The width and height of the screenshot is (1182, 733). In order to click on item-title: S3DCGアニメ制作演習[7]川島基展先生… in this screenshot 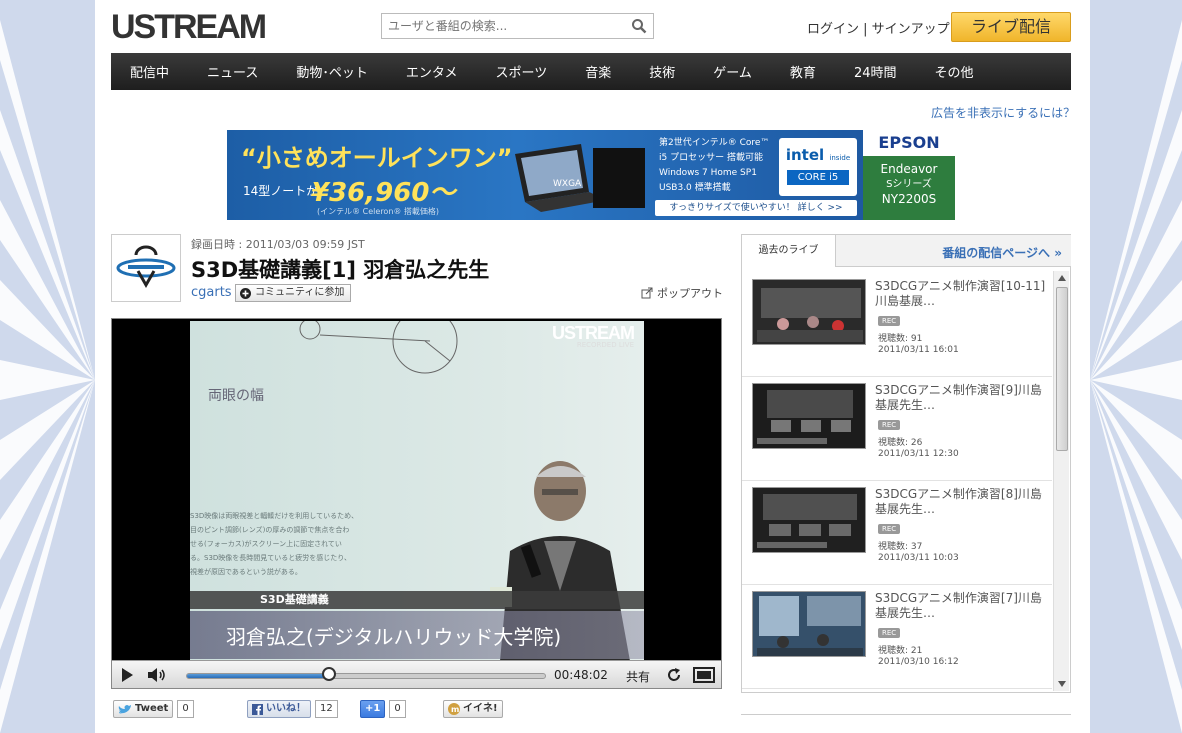, I will do `click(963, 606)`.